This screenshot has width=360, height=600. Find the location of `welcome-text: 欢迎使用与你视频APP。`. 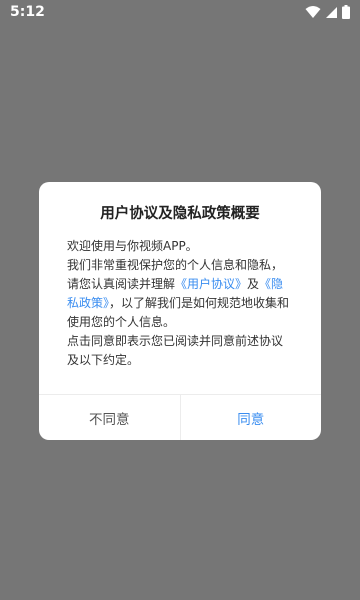

welcome-text: 欢迎使用与你视频APP。 is located at coordinates (132, 246).